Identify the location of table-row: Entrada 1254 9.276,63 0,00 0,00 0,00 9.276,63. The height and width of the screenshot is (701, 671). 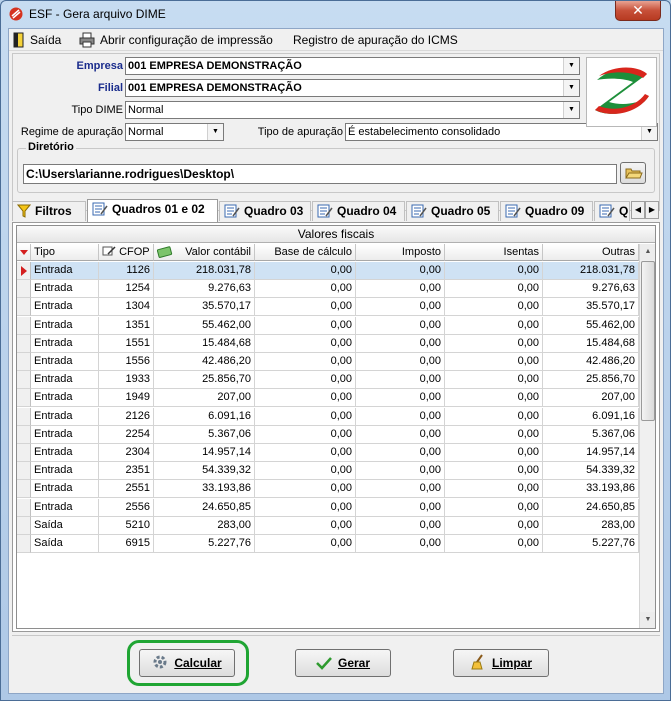
(328, 289).